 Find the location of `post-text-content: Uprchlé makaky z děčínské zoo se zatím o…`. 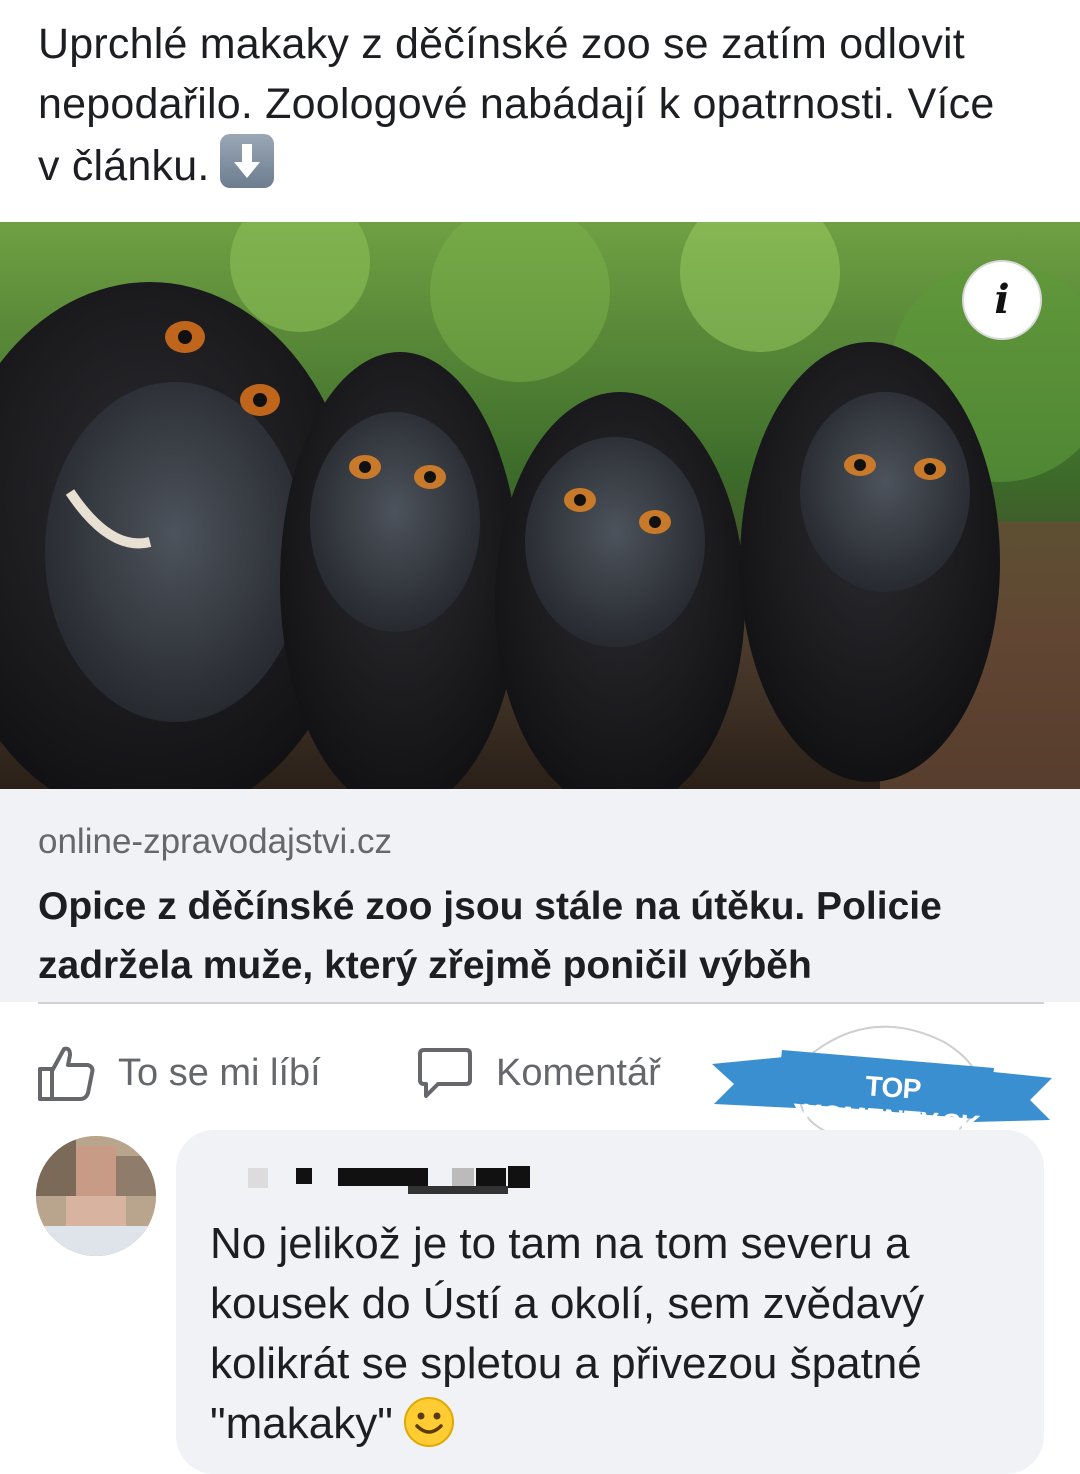

post-text-content: Uprchlé makaky z děčínské zoo se zatím o… is located at coordinates (516, 105).